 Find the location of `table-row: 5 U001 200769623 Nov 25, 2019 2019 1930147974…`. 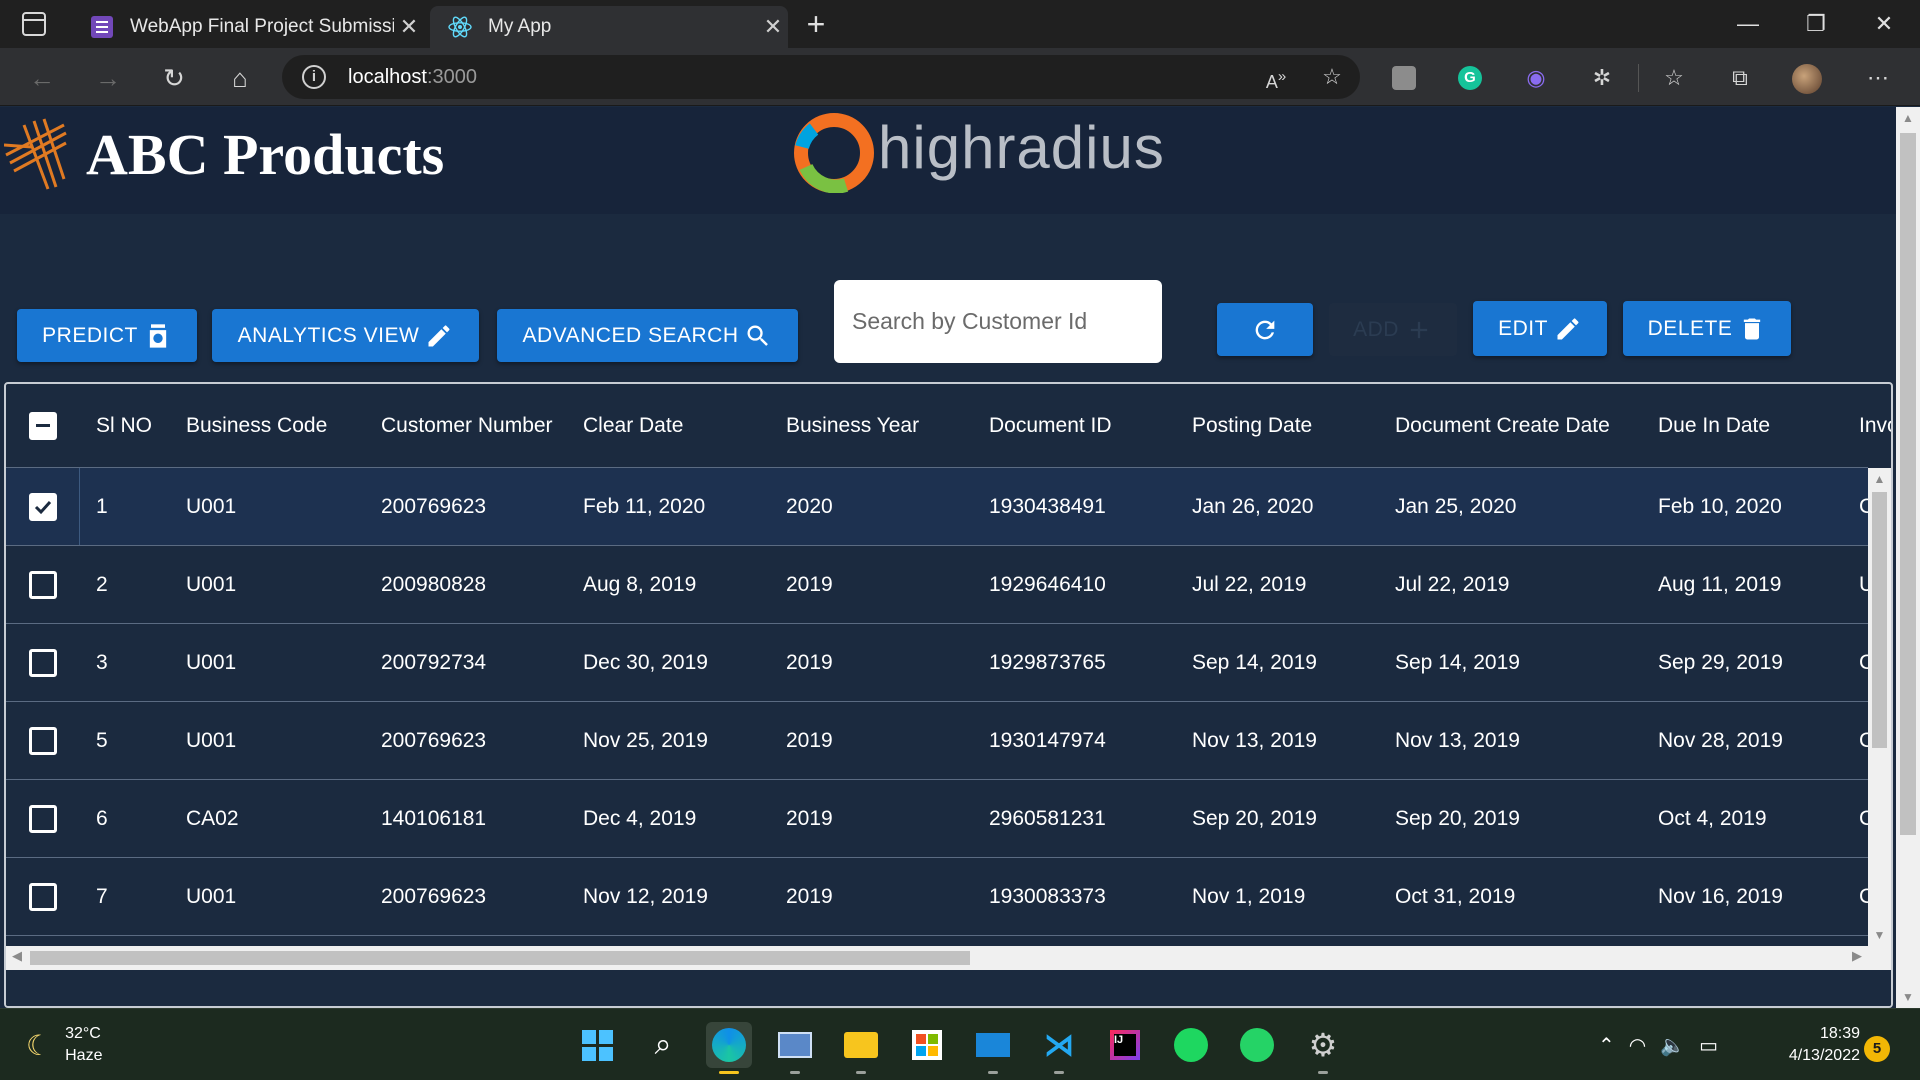

table-row: 5 U001 200769623 Nov 25, 2019 2019 1930147974… is located at coordinates (940, 741).